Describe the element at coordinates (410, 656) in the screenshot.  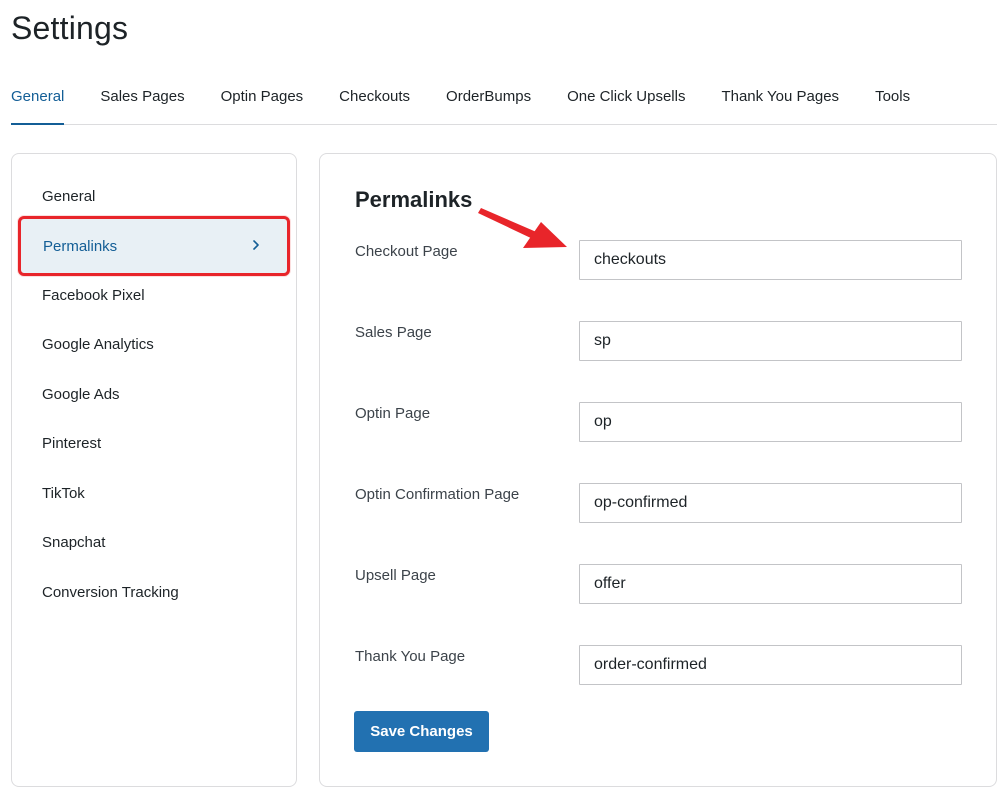
I see `thank-you-page-label: Thank You Page` at that location.